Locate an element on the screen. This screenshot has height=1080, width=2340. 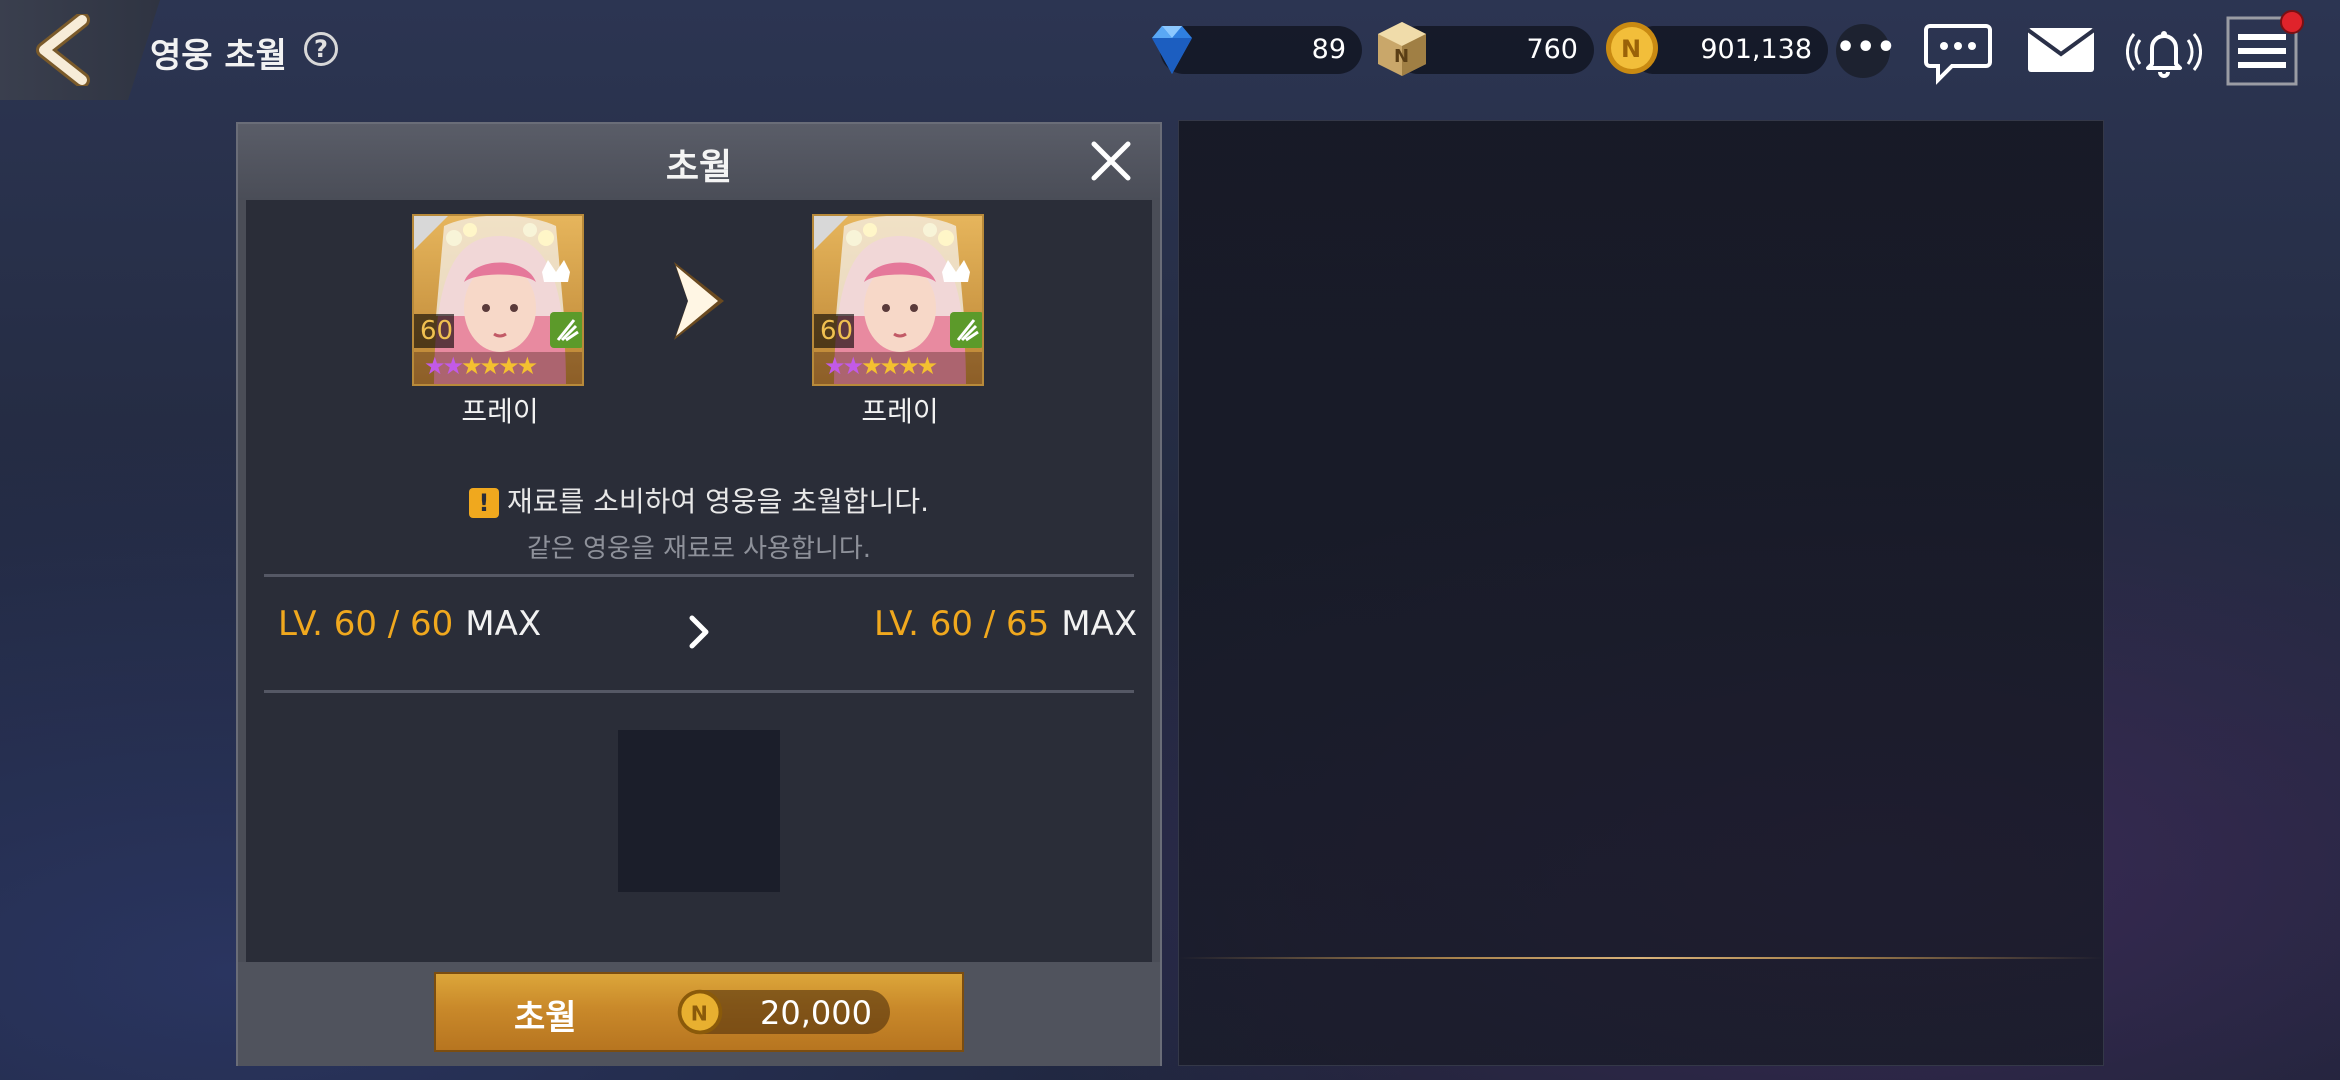
material-slot is located at coordinates (699, 811).